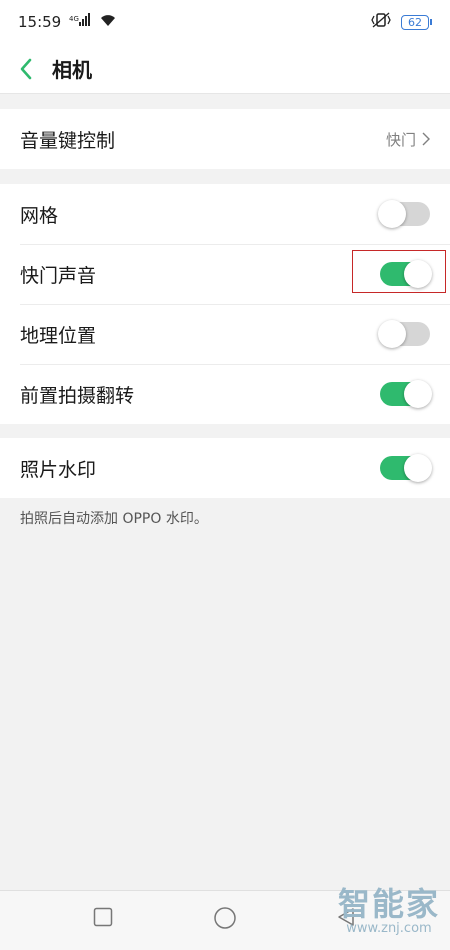 This screenshot has width=450, height=950. I want to click on volume-key-value: 快门, so click(400, 139).